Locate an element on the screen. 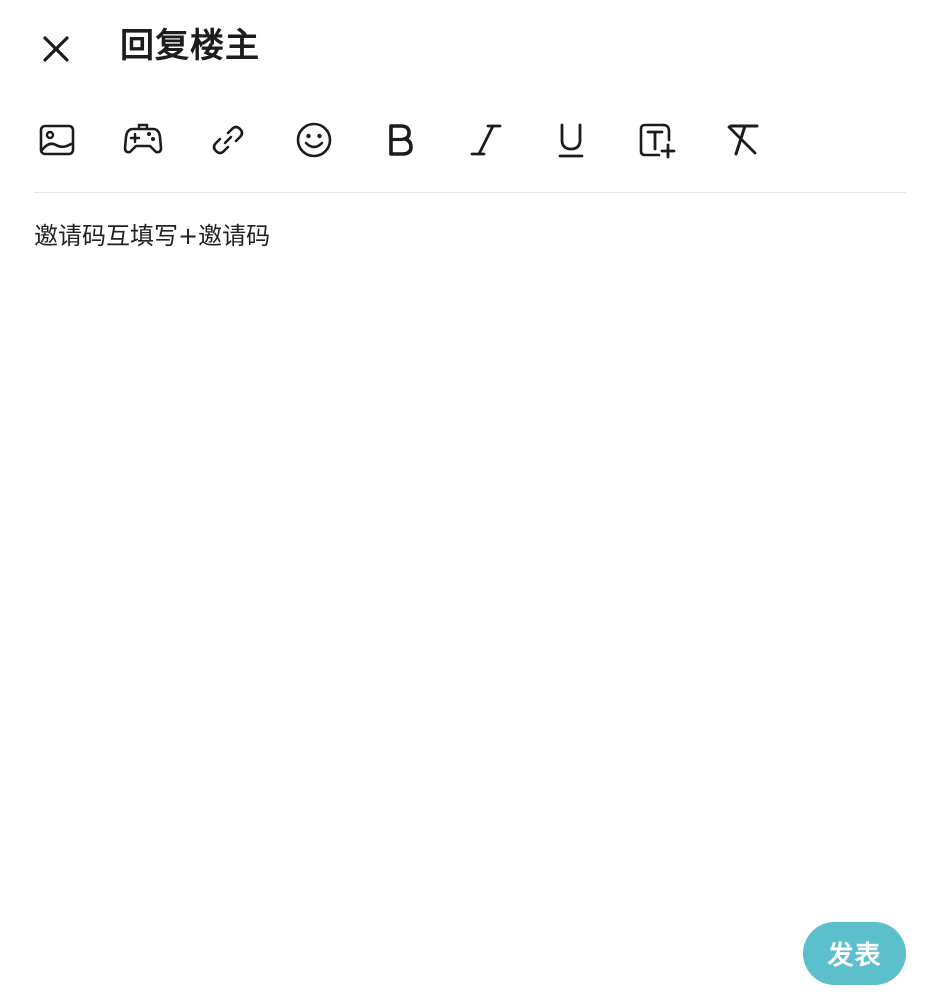  submit-button: 发表 is located at coordinates (854, 953).